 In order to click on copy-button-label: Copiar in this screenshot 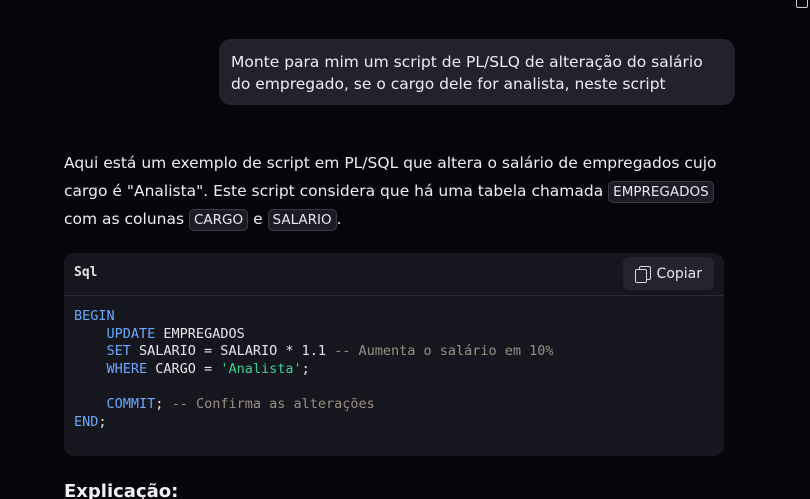, I will do `click(679, 273)`.